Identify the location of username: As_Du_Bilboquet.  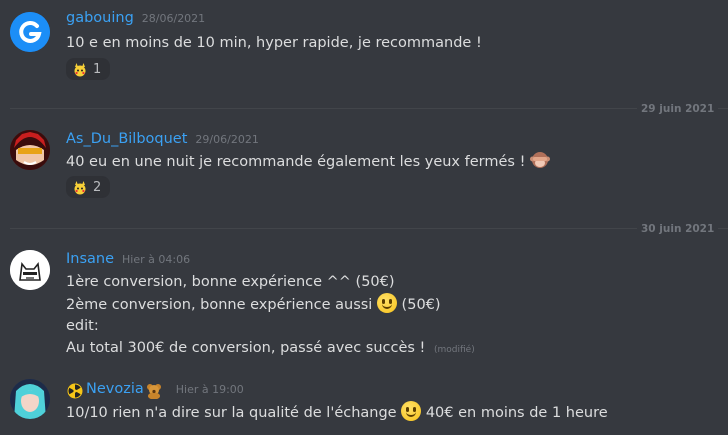
(126, 139).